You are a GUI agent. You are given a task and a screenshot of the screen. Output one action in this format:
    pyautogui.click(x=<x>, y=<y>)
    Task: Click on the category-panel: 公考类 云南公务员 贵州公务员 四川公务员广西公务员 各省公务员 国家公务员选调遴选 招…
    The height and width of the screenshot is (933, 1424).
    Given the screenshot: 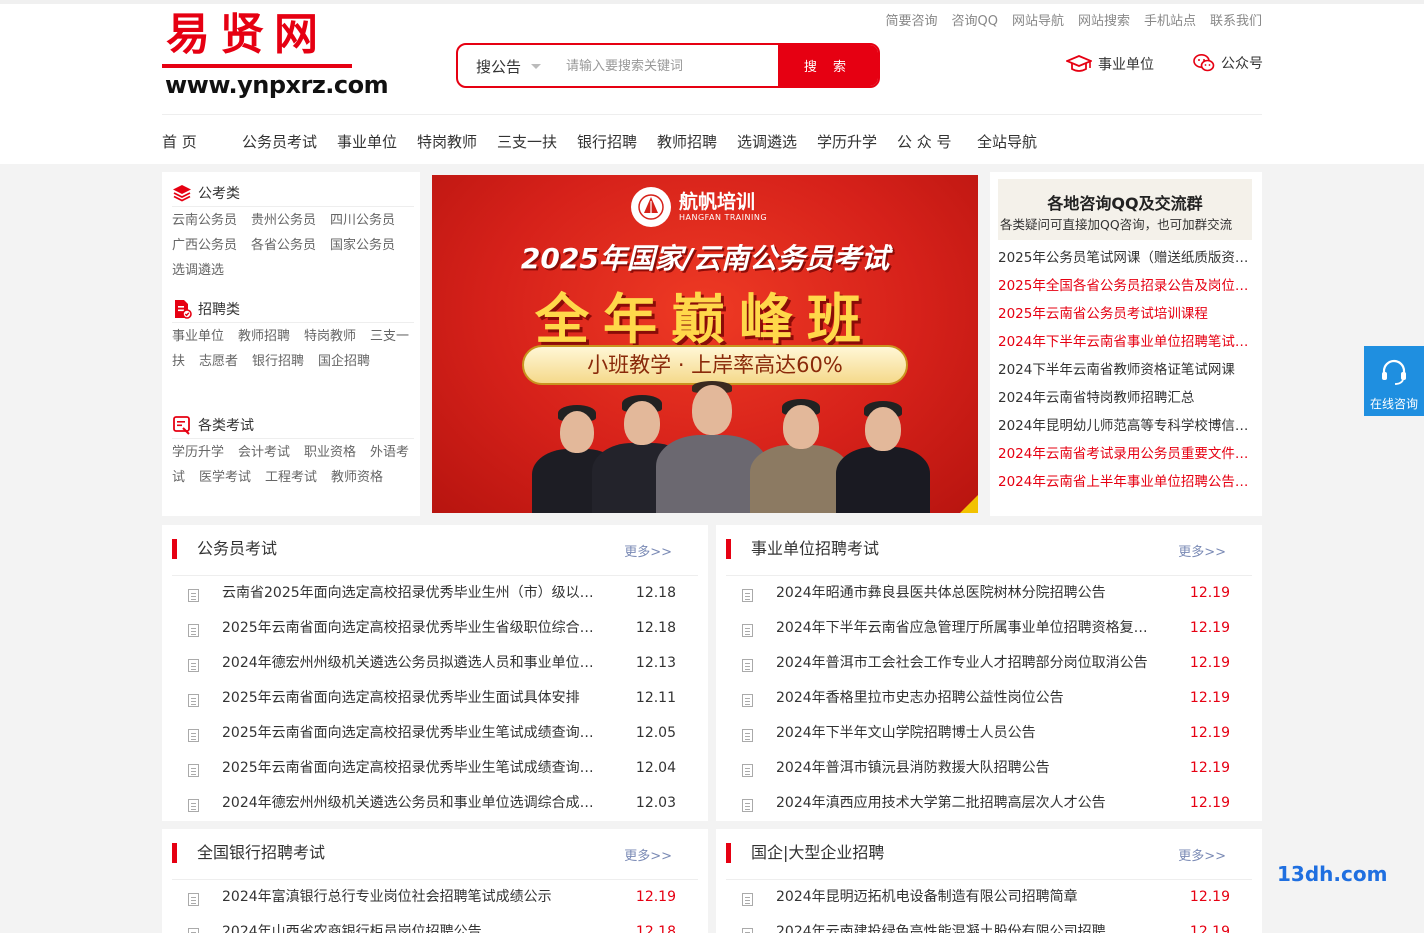 What is the action you would take?
    pyautogui.click(x=291, y=344)
    